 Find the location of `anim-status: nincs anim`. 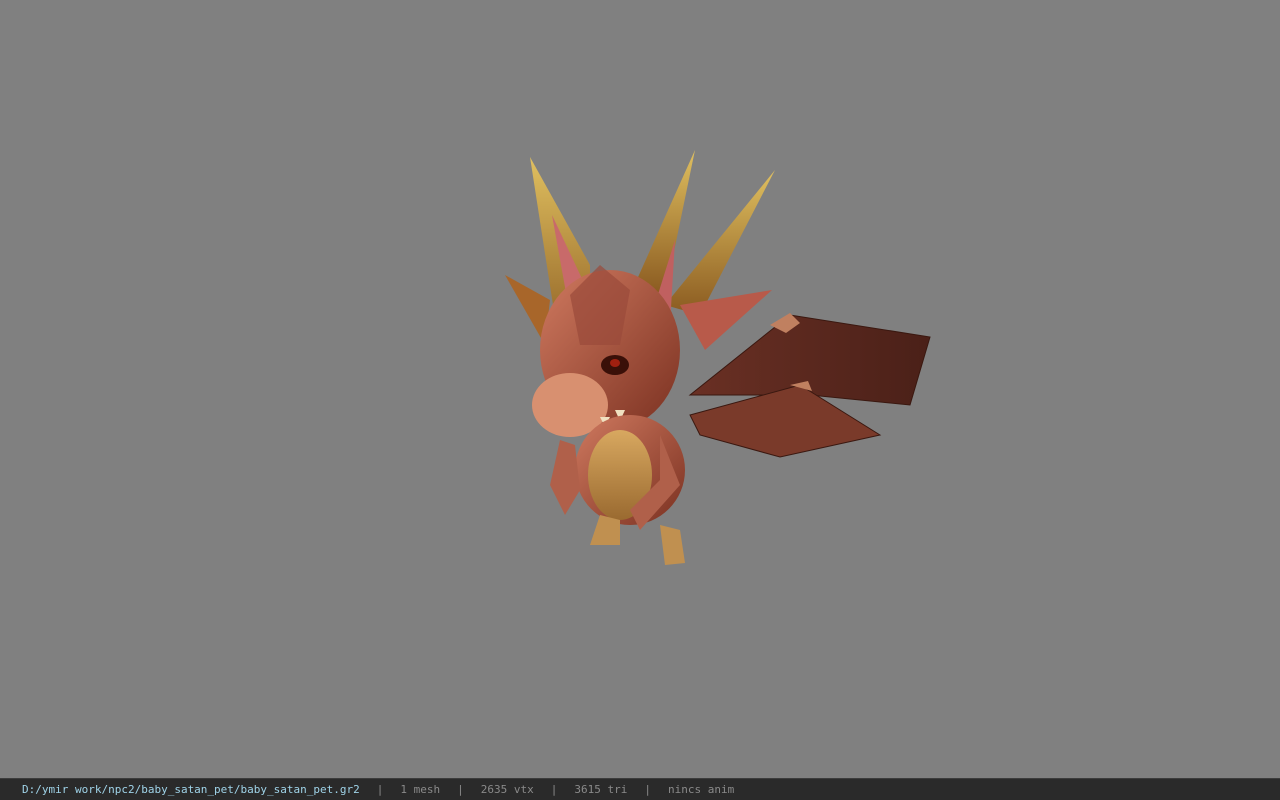

anim-status: nincs anim is located at coordinates (701, 789).